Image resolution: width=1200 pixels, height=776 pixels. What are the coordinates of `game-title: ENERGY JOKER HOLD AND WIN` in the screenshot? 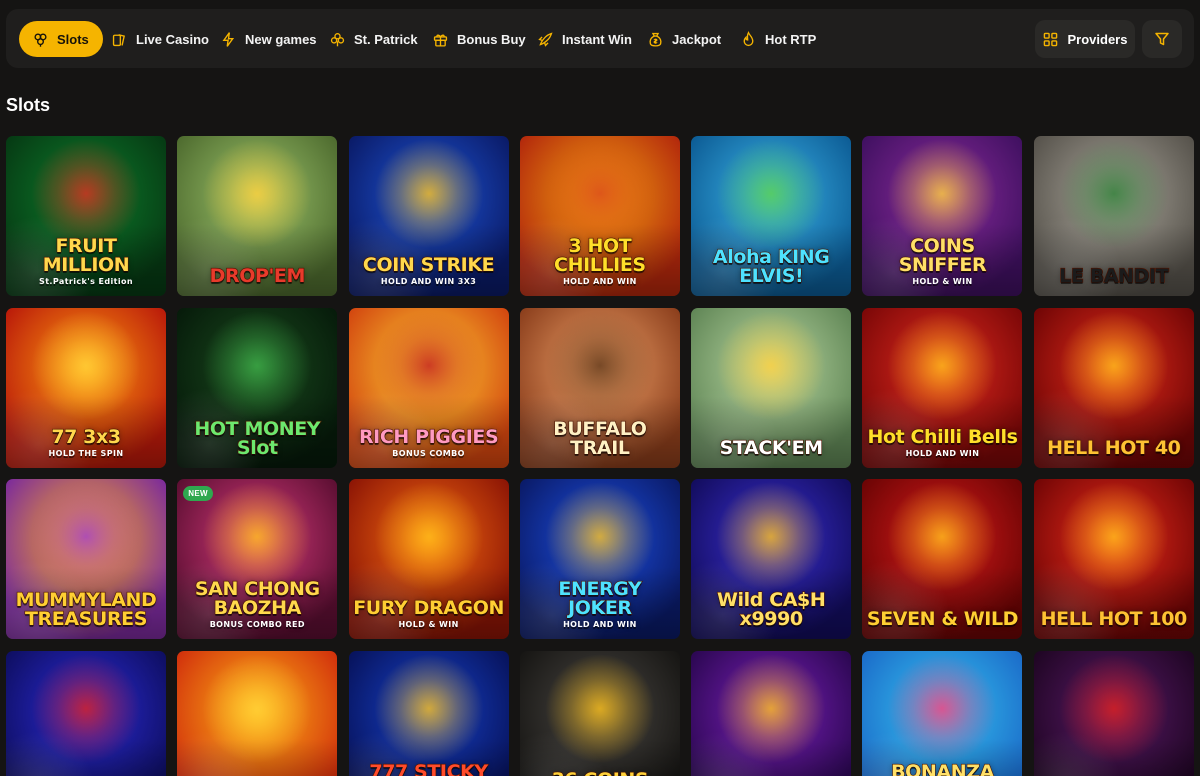 It's located at (600, 604).